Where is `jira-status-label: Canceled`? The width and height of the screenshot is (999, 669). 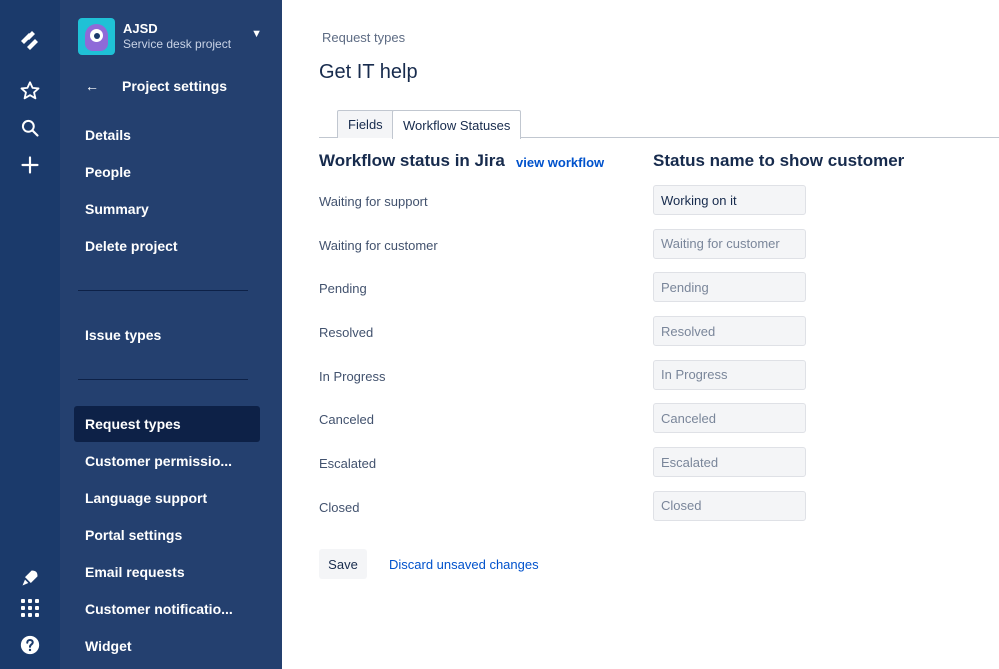
jira-status-label: Canceled is located at coordinates (346, 420).